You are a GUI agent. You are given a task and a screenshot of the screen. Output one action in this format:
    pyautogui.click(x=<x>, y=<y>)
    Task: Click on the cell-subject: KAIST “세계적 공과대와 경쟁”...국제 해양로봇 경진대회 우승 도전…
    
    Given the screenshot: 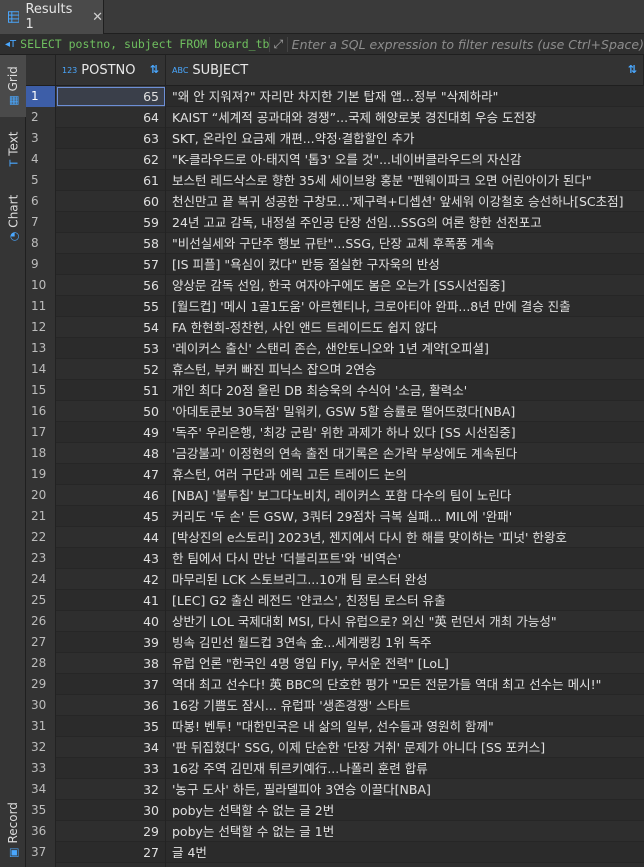 What is the action you would take?
    pyautogui.click(x=405, y=117)
    